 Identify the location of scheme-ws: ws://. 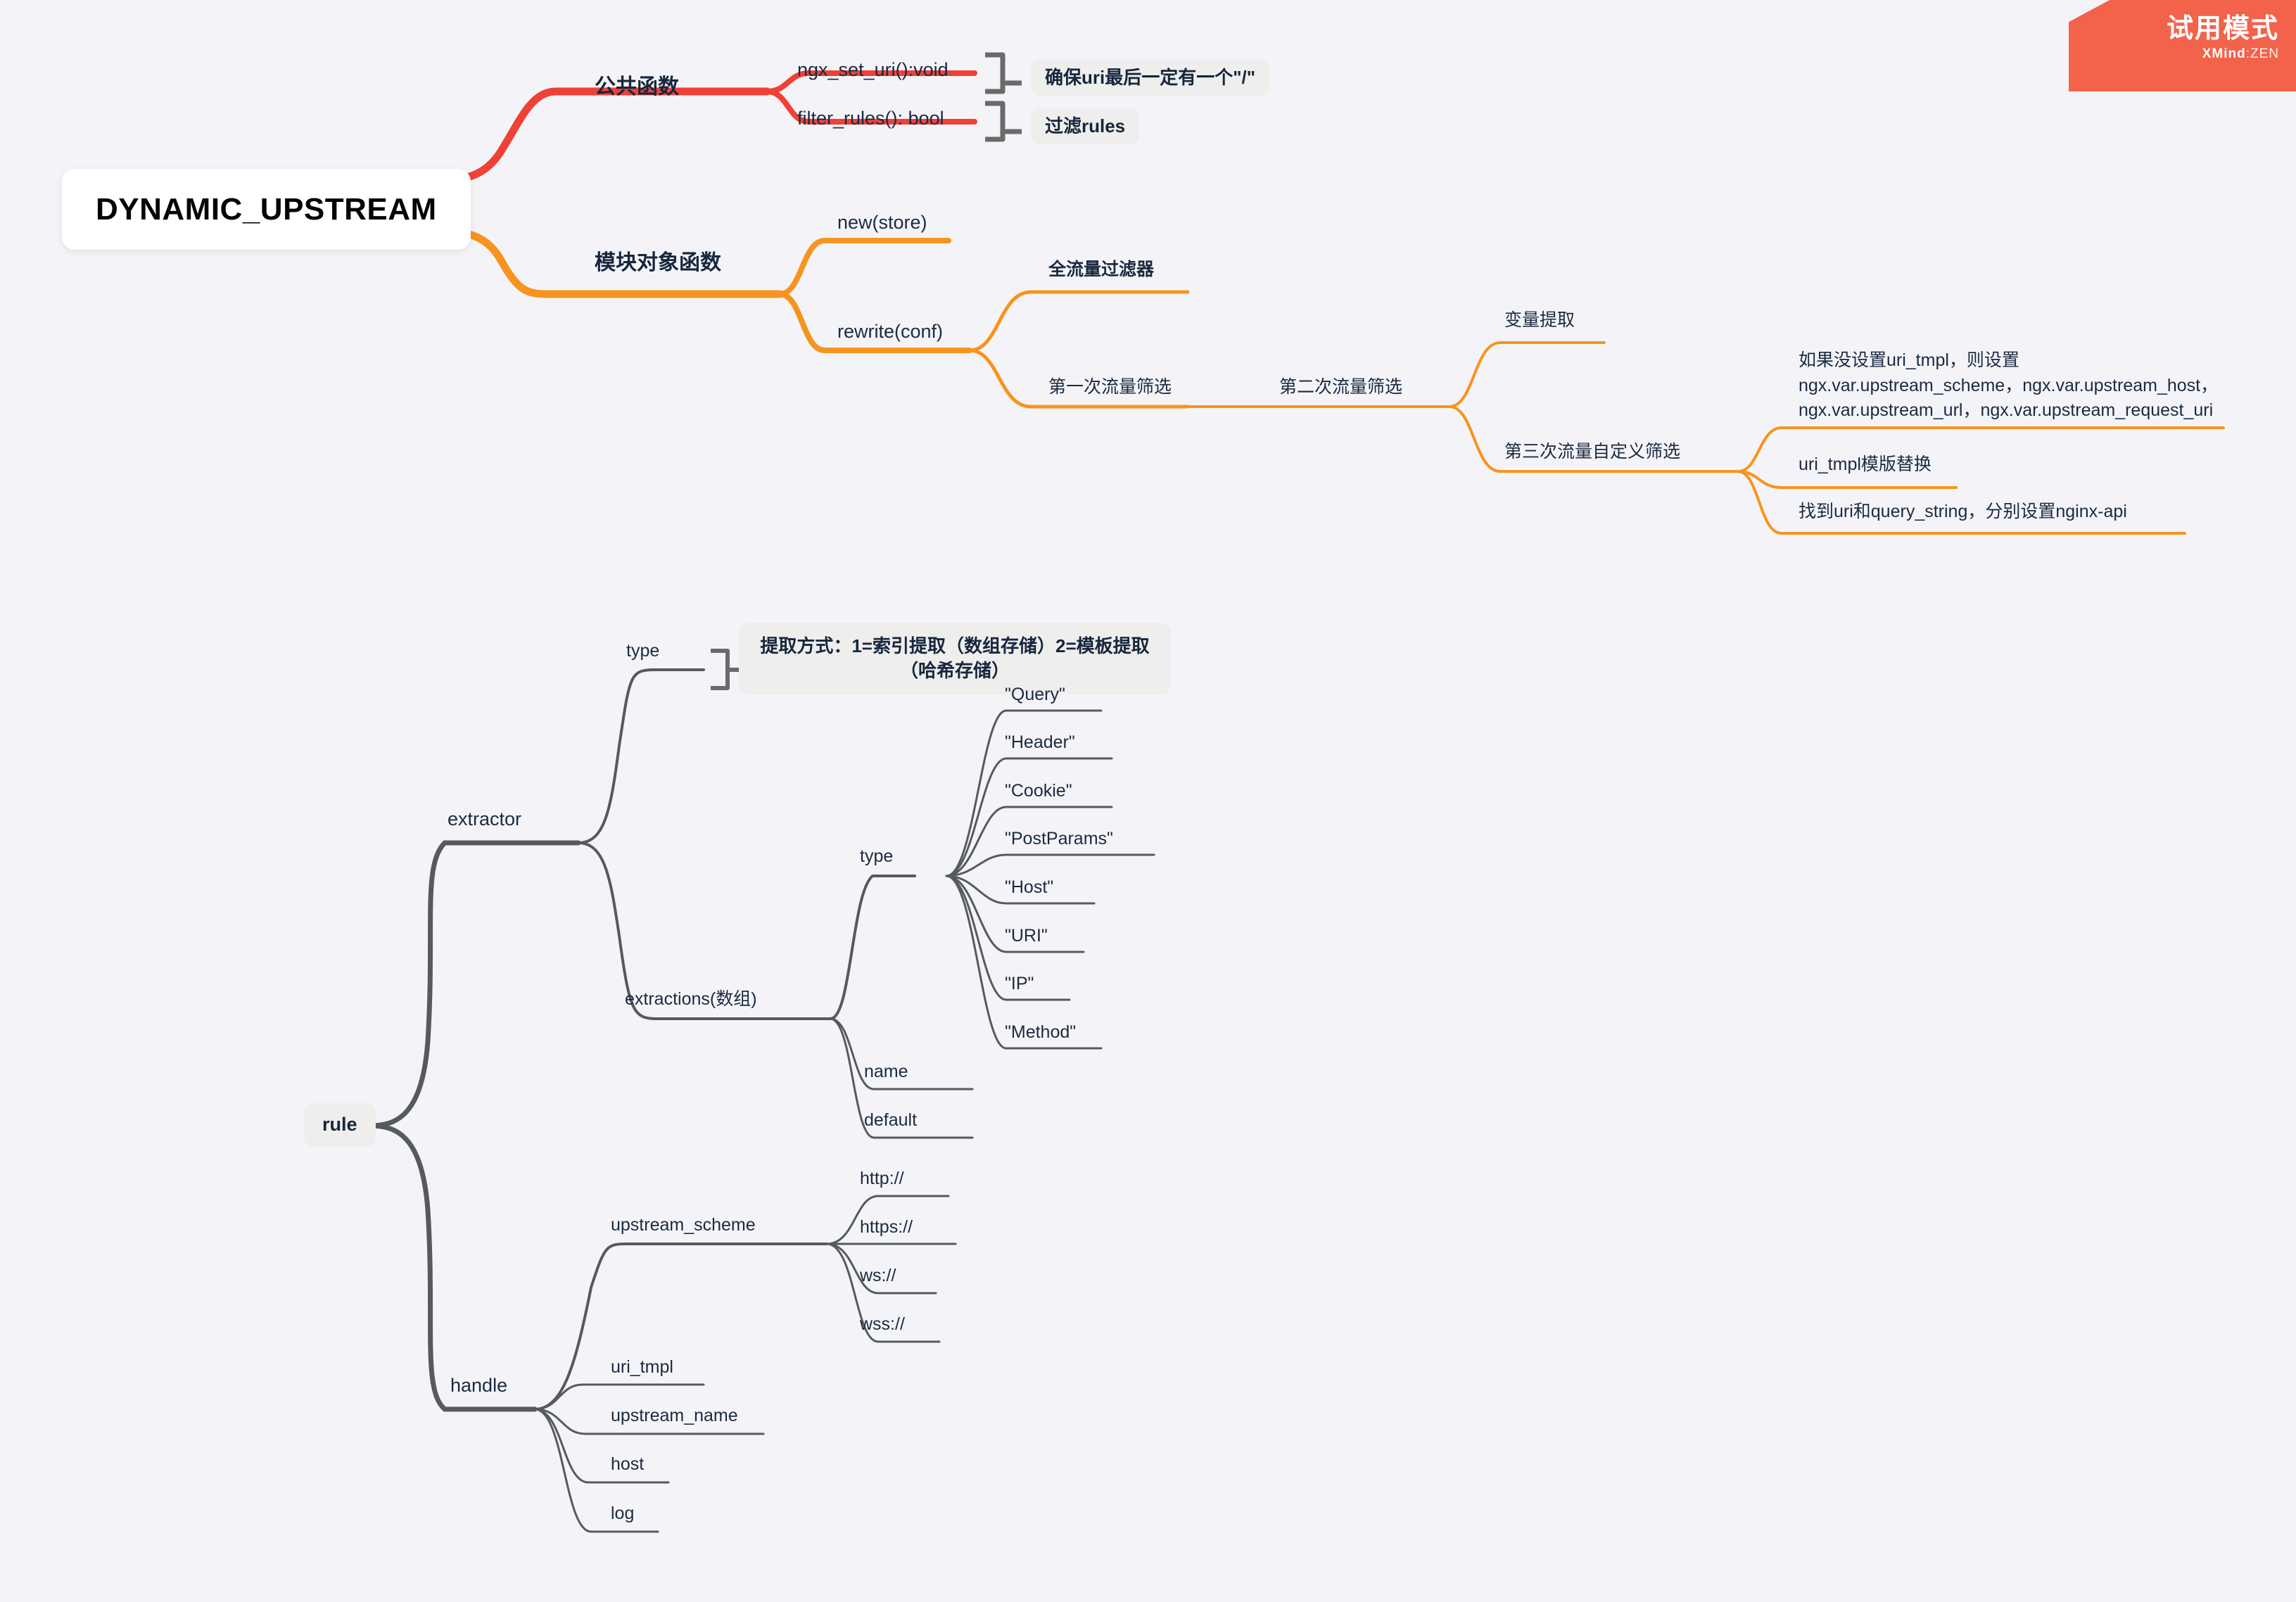
(878, 1276).